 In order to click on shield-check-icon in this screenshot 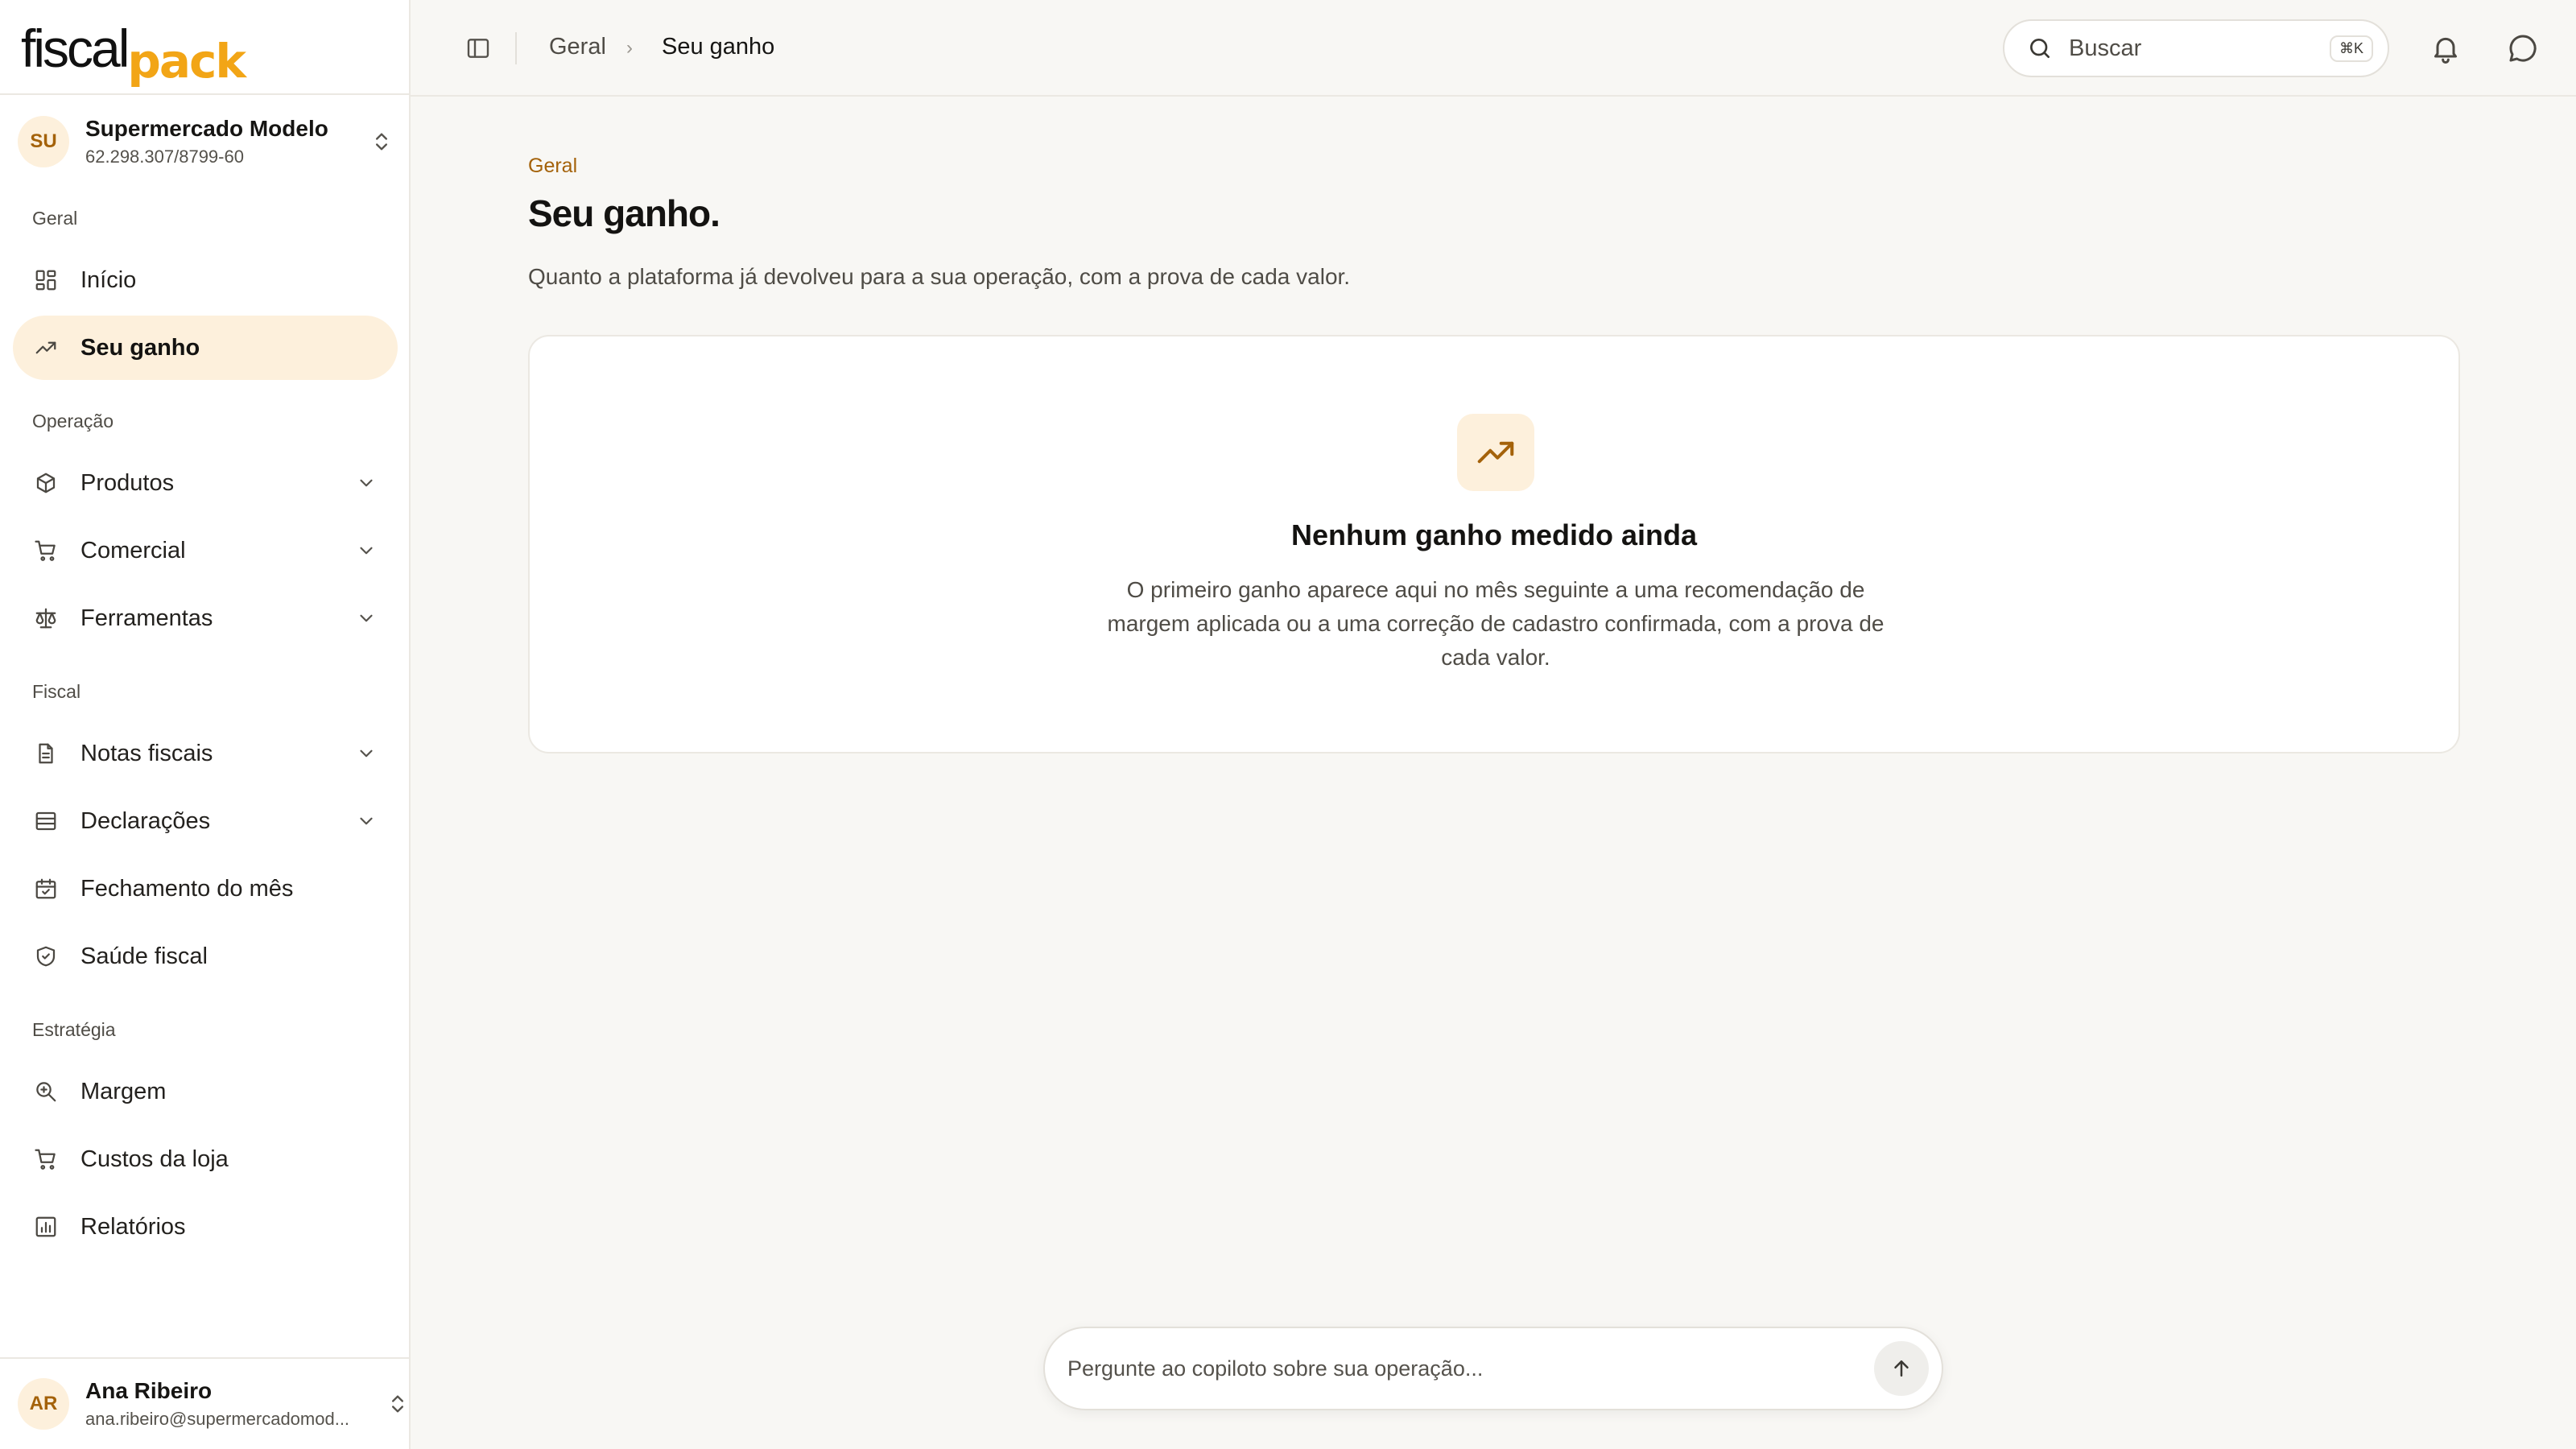, I will do `click(46, 956)`.